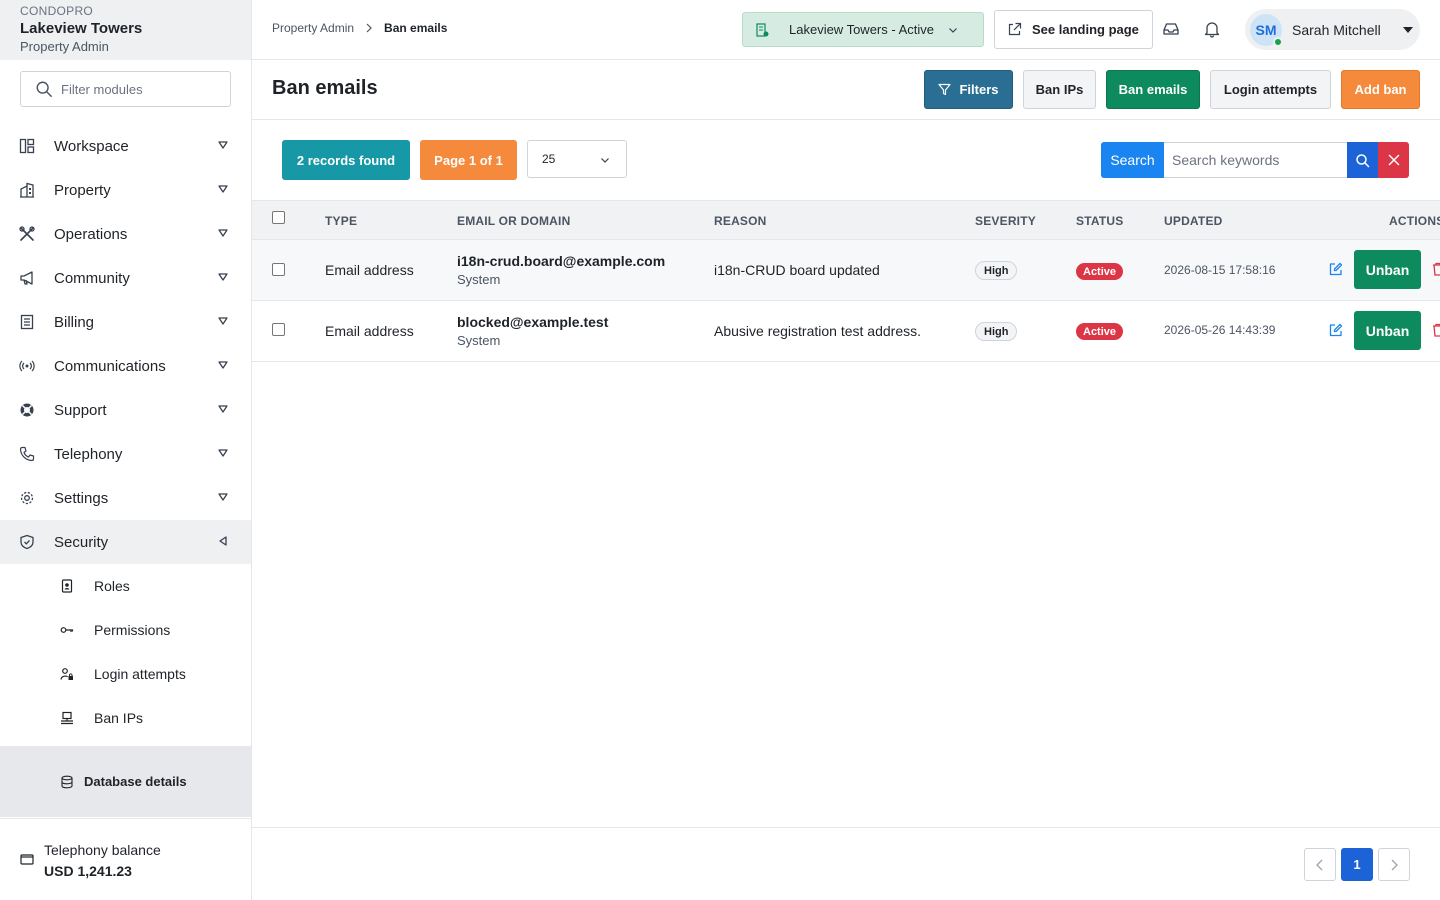 This screenshot has width=1440, height=900. I want to click on search-clear-button, so click(1393, 160).